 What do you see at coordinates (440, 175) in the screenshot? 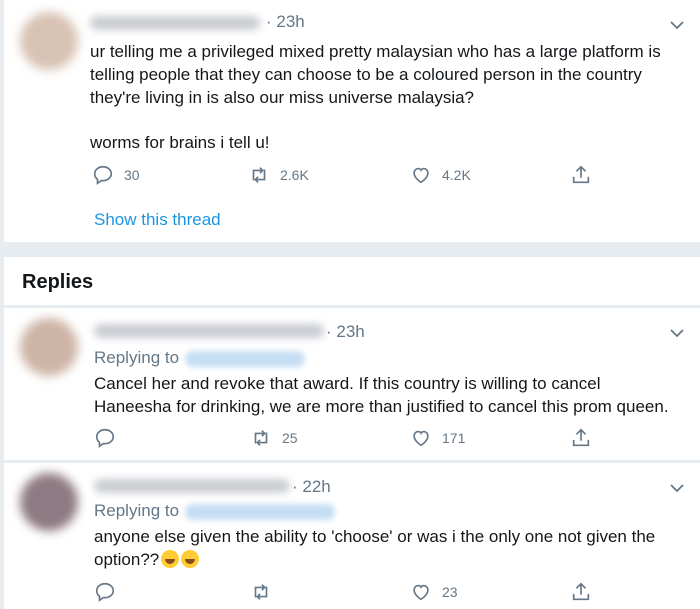
I see `like-button: 4.2K` at bounding box center [440, 175].